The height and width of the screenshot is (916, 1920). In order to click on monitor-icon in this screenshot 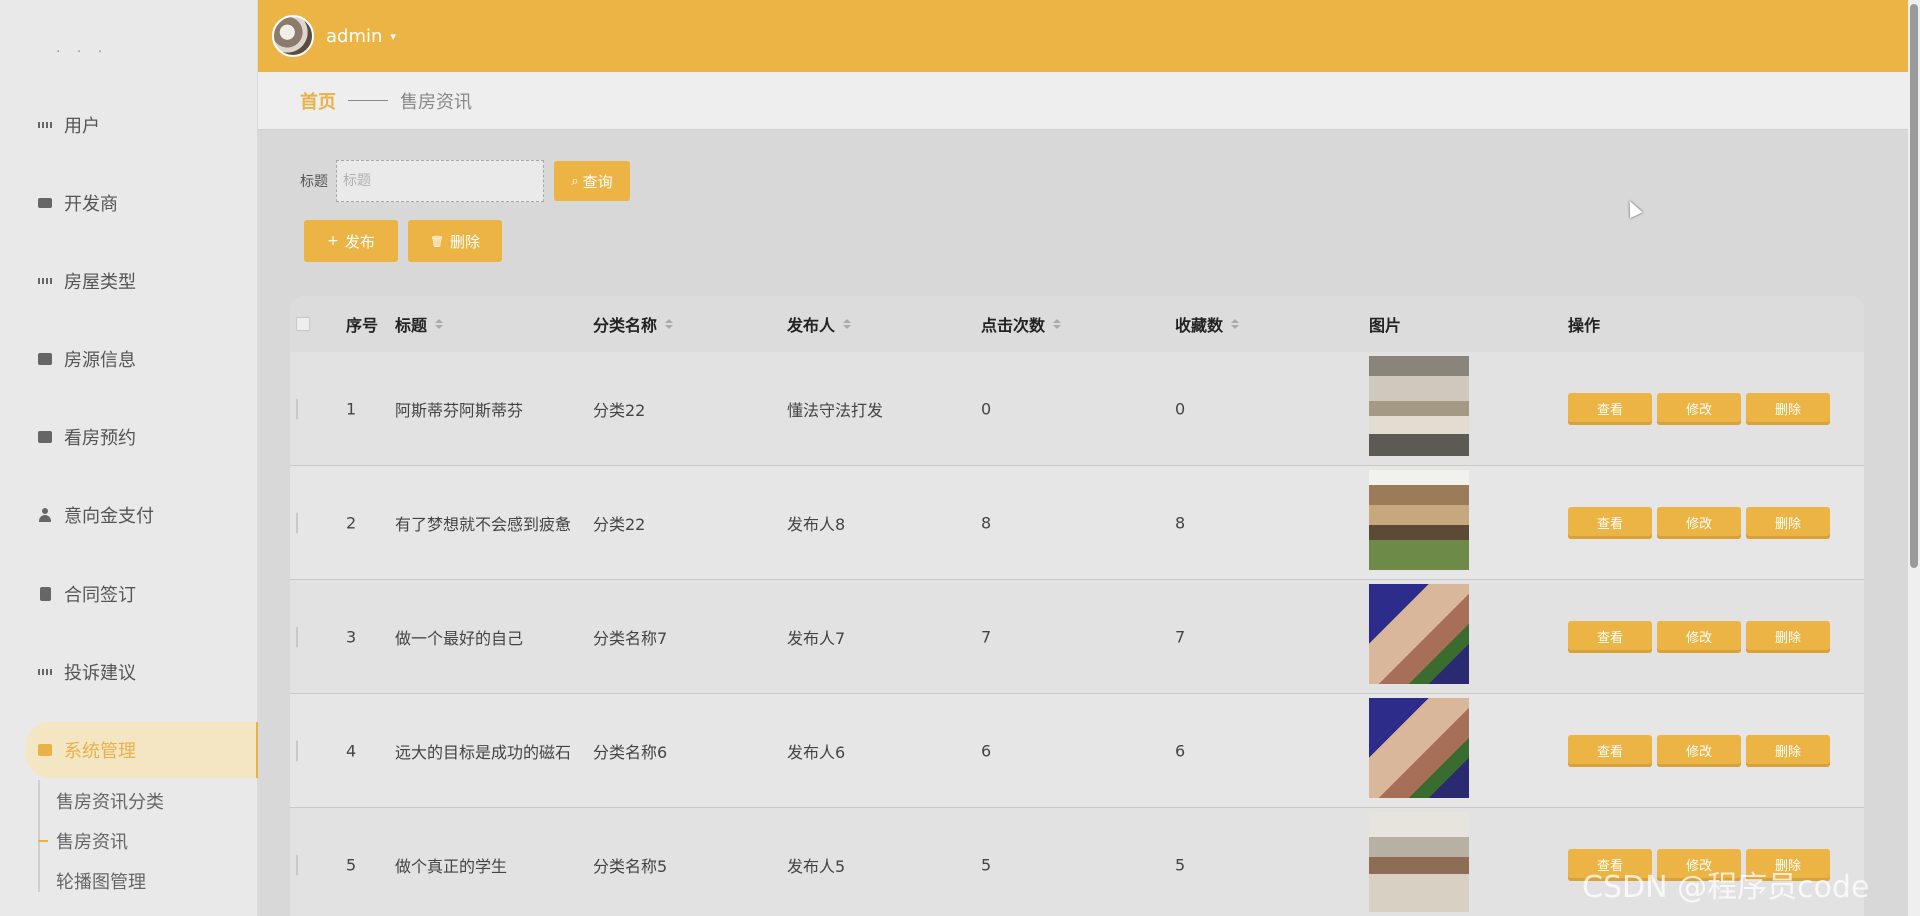, I will do `click(45, 750)`.